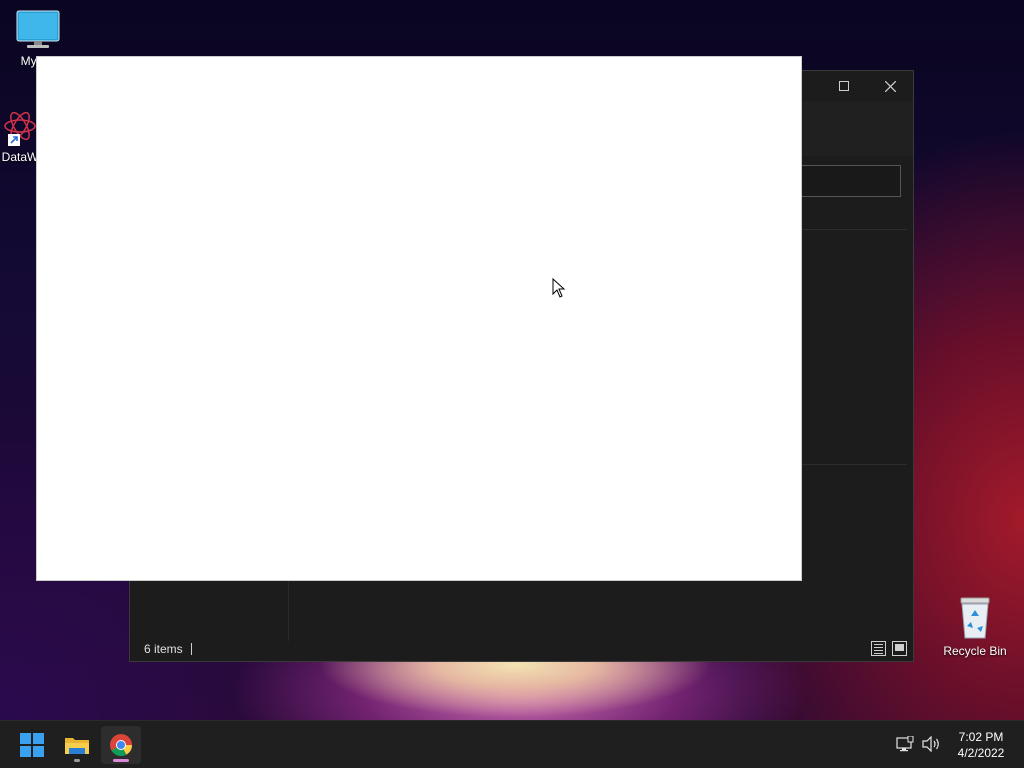  I want to click on details-view-button, so click(878, 648).